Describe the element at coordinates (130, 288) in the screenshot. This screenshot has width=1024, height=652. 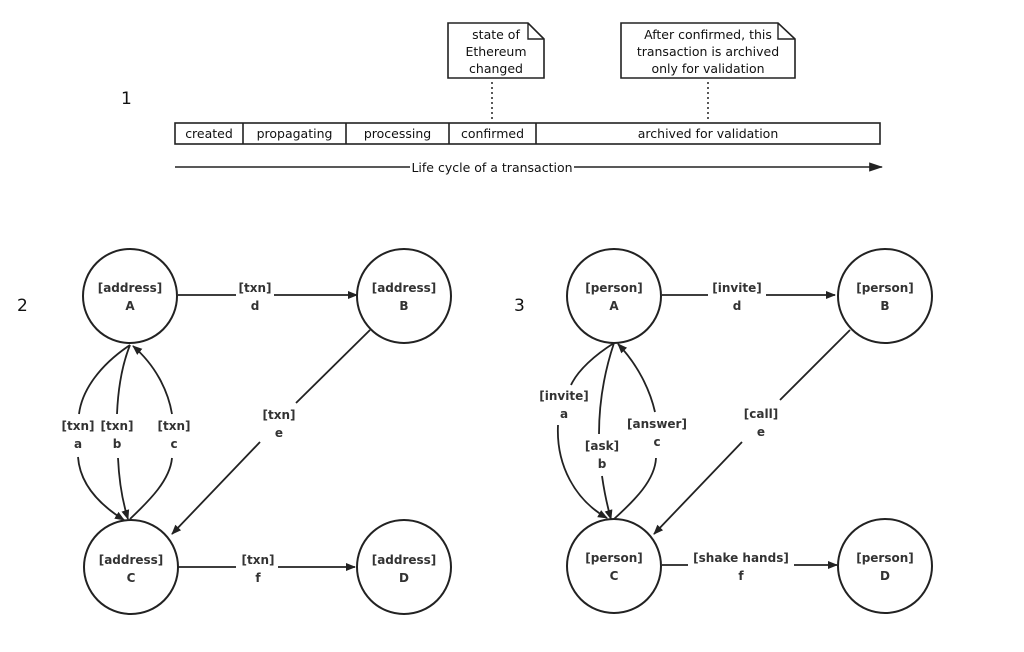
I see `node-A-type: [address]` at that location.